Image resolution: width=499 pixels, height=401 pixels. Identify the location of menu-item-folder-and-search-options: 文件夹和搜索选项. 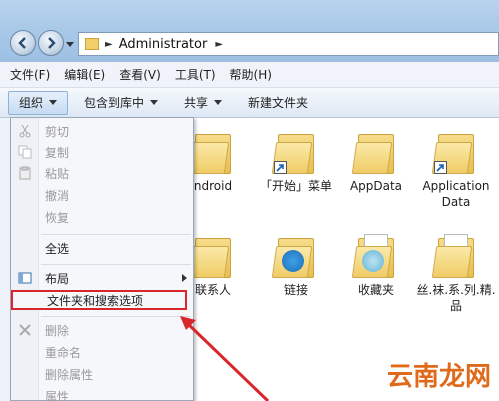
(99, 300).